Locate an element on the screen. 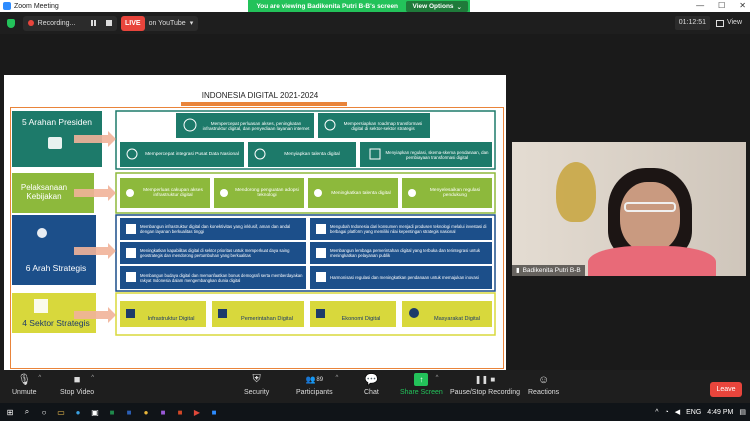  view-options-label: View Options is located at coordinates (433, 6).